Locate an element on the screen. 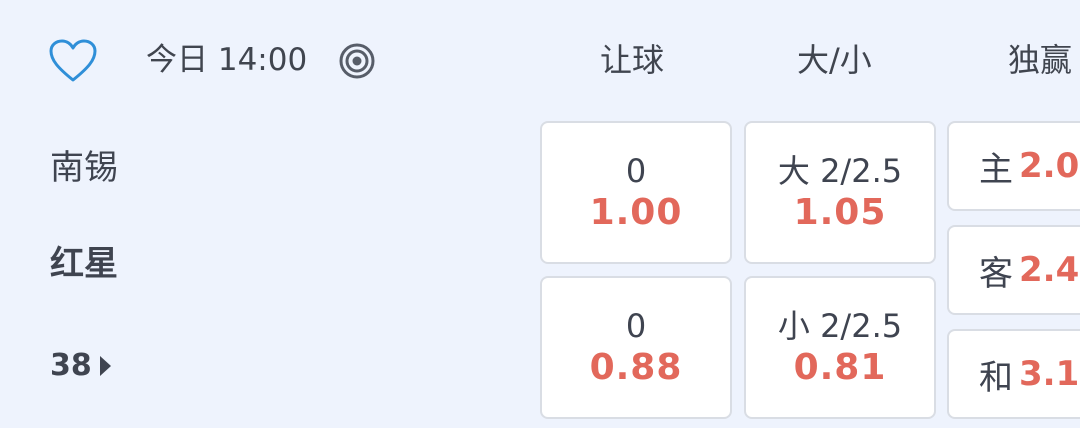 This screenshot has width=1080, height=428. target-icon is located at coordinates (357, 61).